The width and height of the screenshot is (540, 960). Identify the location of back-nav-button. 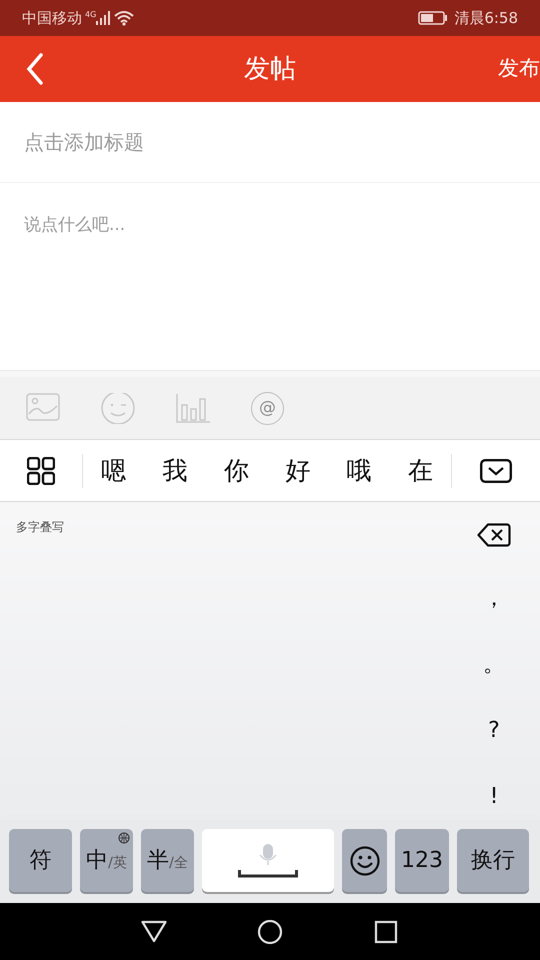
(154, 931).